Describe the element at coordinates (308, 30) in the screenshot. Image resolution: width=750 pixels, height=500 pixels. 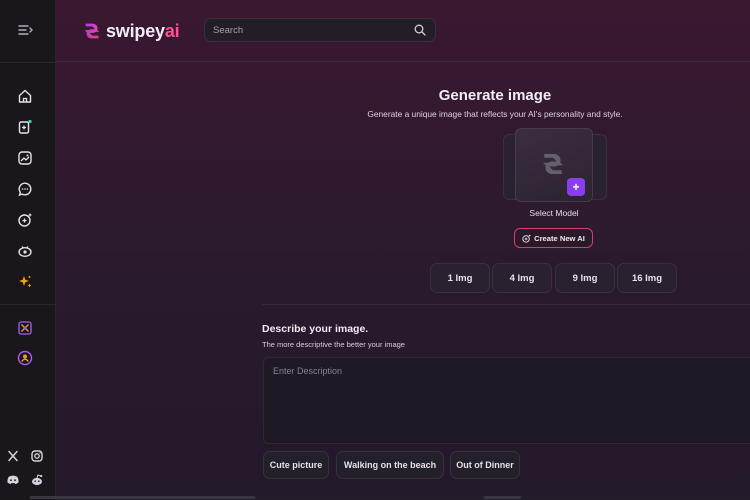
I see `search-input` at that location.